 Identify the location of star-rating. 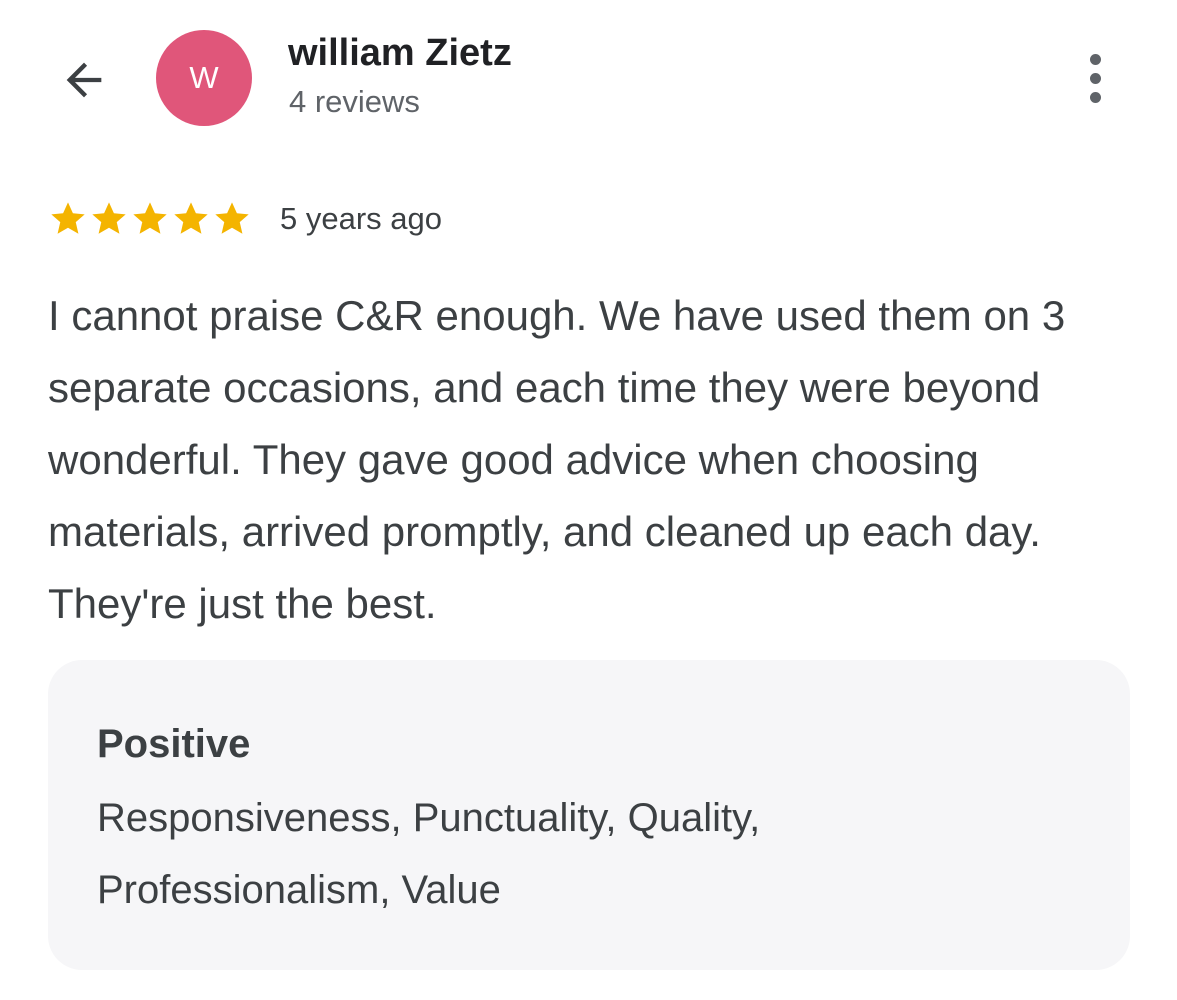
(150, 219).